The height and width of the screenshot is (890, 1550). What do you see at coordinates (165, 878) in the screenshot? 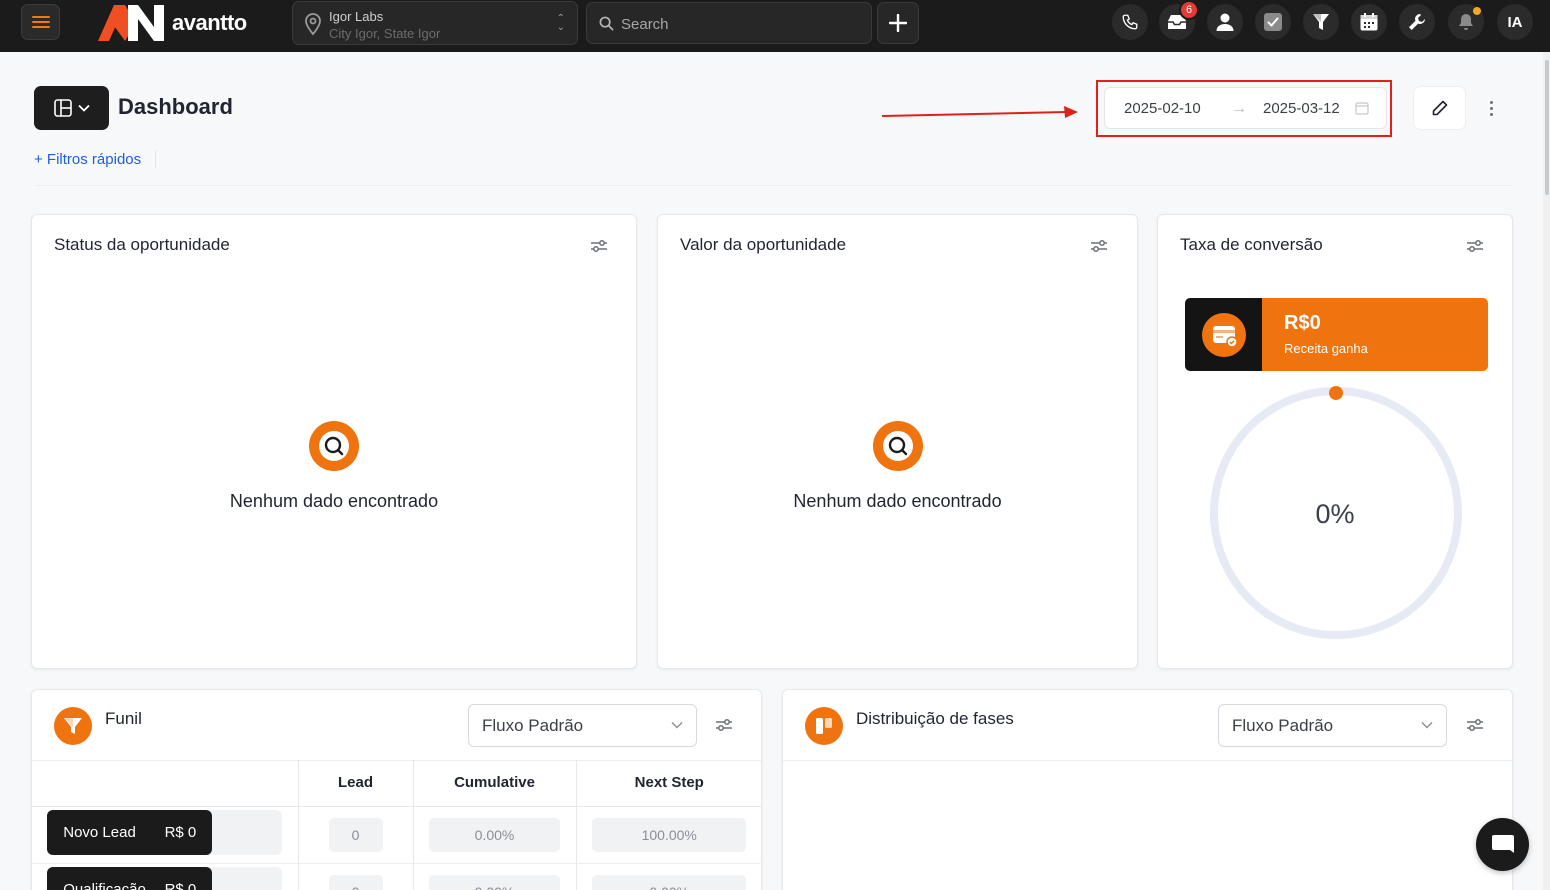
I see `stage-bar: Qualificação R$ 0` at bounding box center [165, 878].